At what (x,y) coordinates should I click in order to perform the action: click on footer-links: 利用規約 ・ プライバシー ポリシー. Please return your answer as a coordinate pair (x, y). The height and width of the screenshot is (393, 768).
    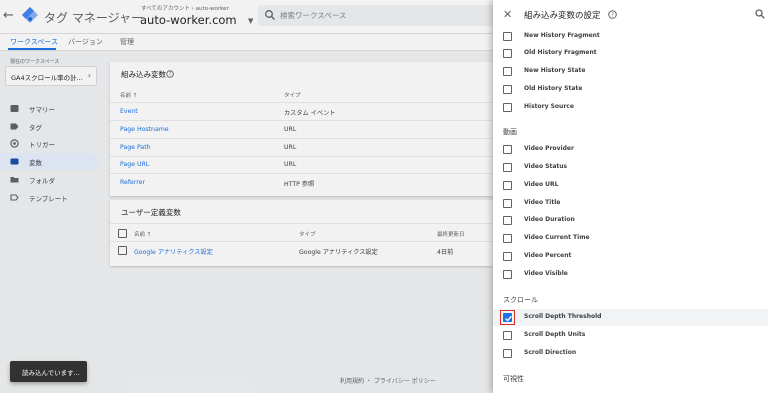
    Looking at the image, I should click on (388, 380).